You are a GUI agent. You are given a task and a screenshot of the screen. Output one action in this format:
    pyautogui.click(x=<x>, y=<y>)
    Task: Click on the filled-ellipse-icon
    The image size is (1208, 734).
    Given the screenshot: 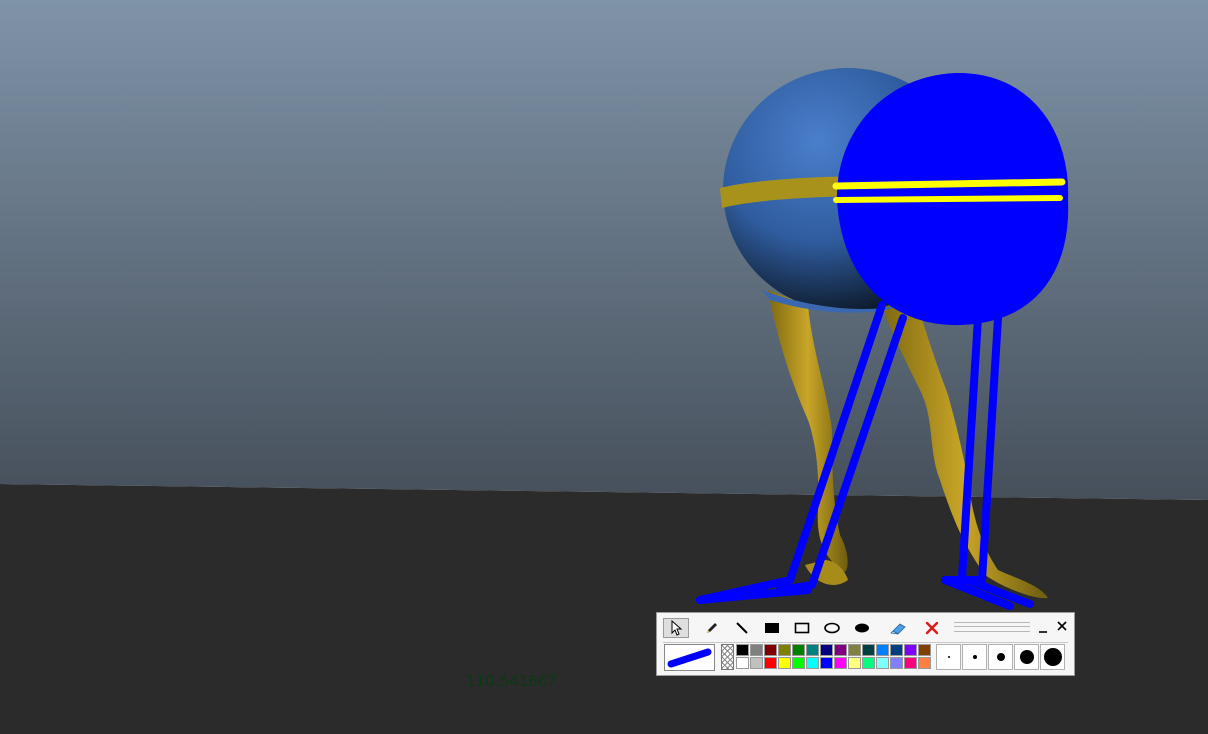 What is the action you would take?
    pyautogui.click(x=862, y=628)
    